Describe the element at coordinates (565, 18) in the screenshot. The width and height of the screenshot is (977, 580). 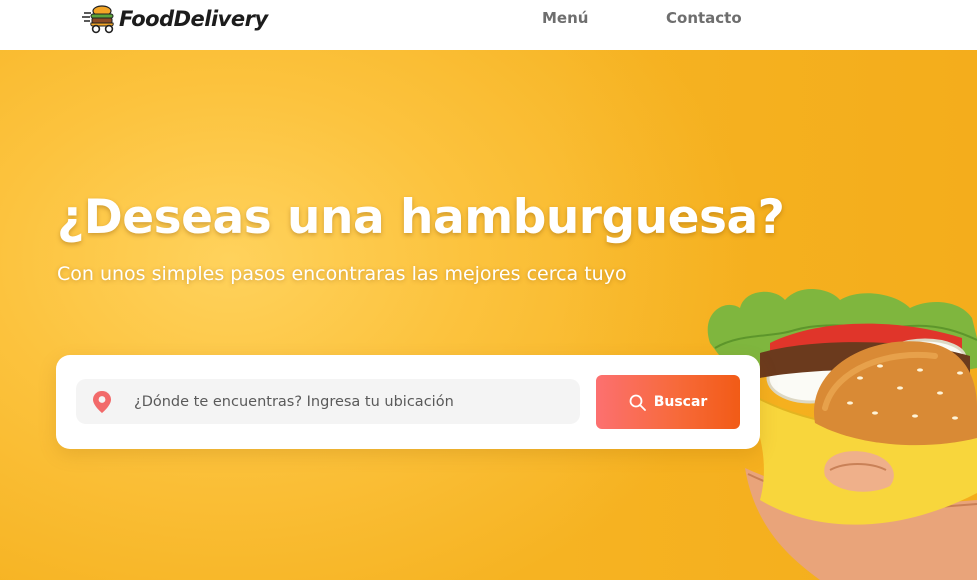
I see `nav-link-menu: Menú` at that location.